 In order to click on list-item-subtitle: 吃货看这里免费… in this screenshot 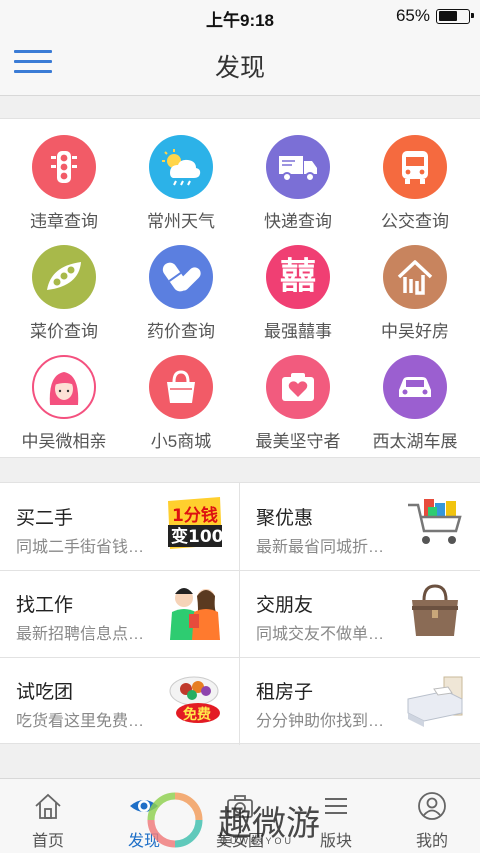, I will do `click(80, 721)`.